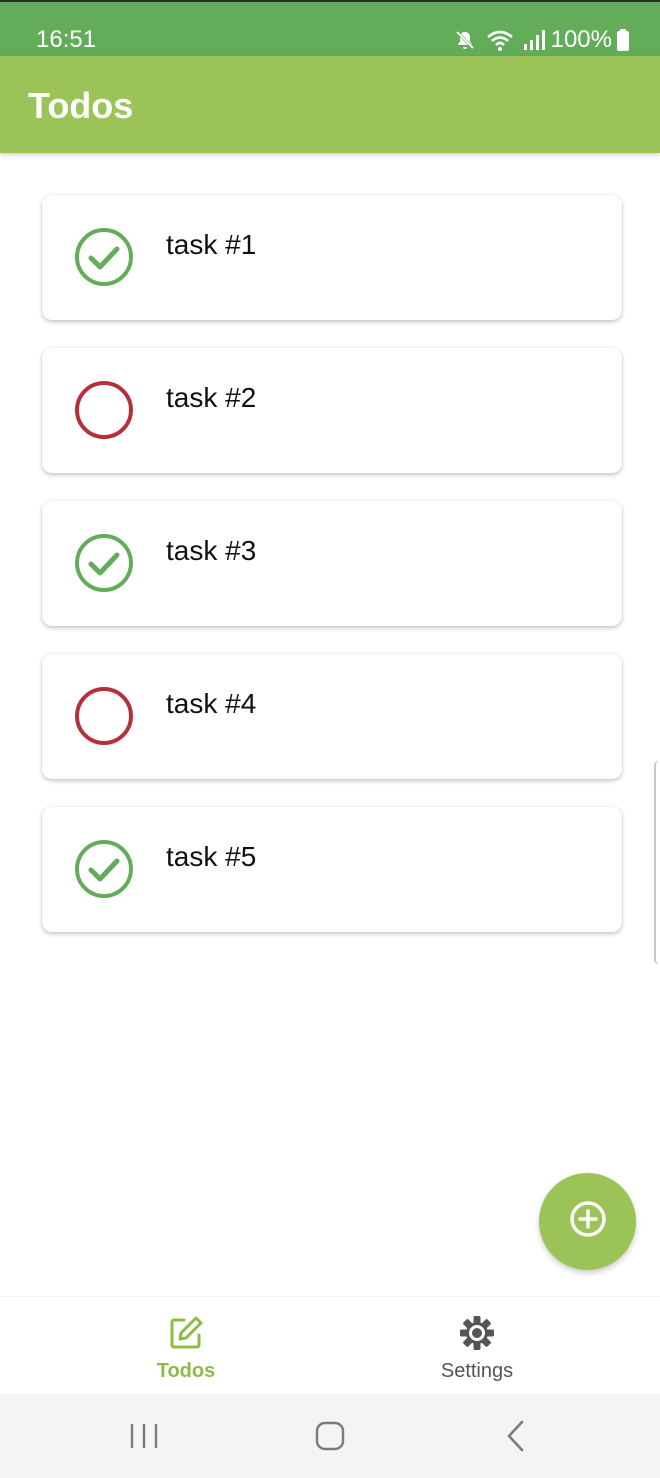 The height and width of the screenshot is (1478, 660). I want to click on todo-card: task #1, so click(332, 257).